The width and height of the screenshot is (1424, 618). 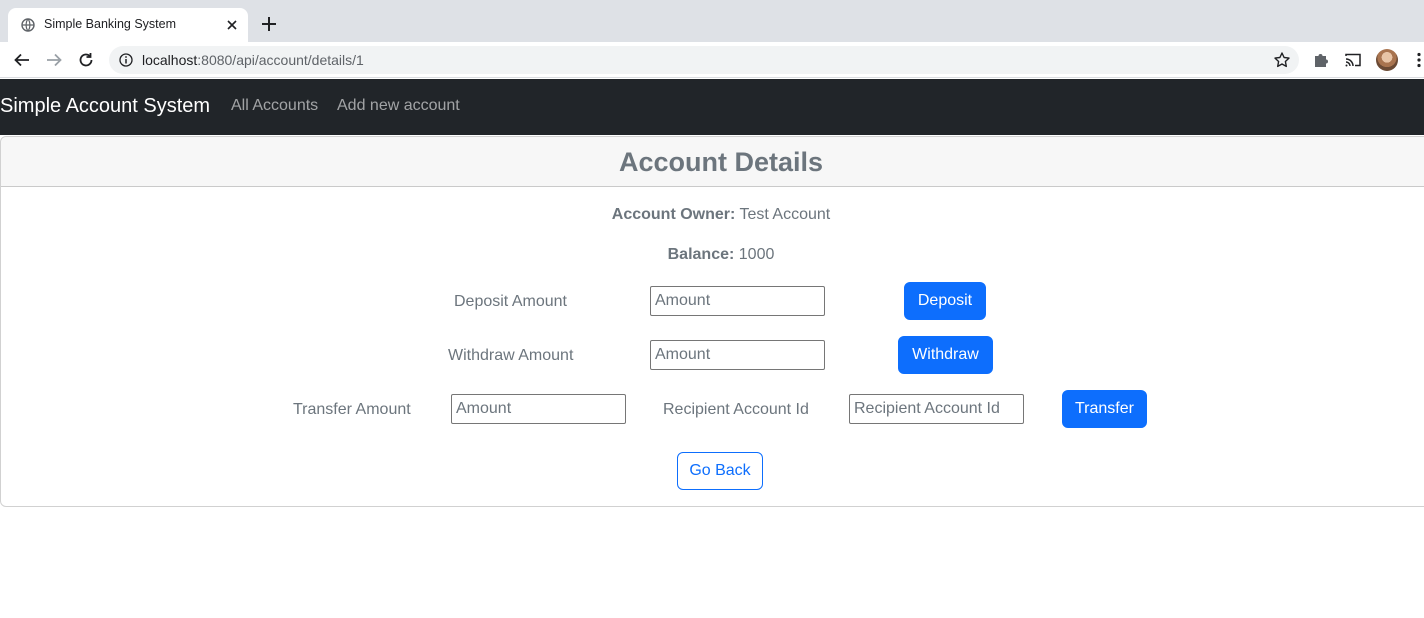 I want to click on account-owner-value: Test Account, so click(x=785, y=214).